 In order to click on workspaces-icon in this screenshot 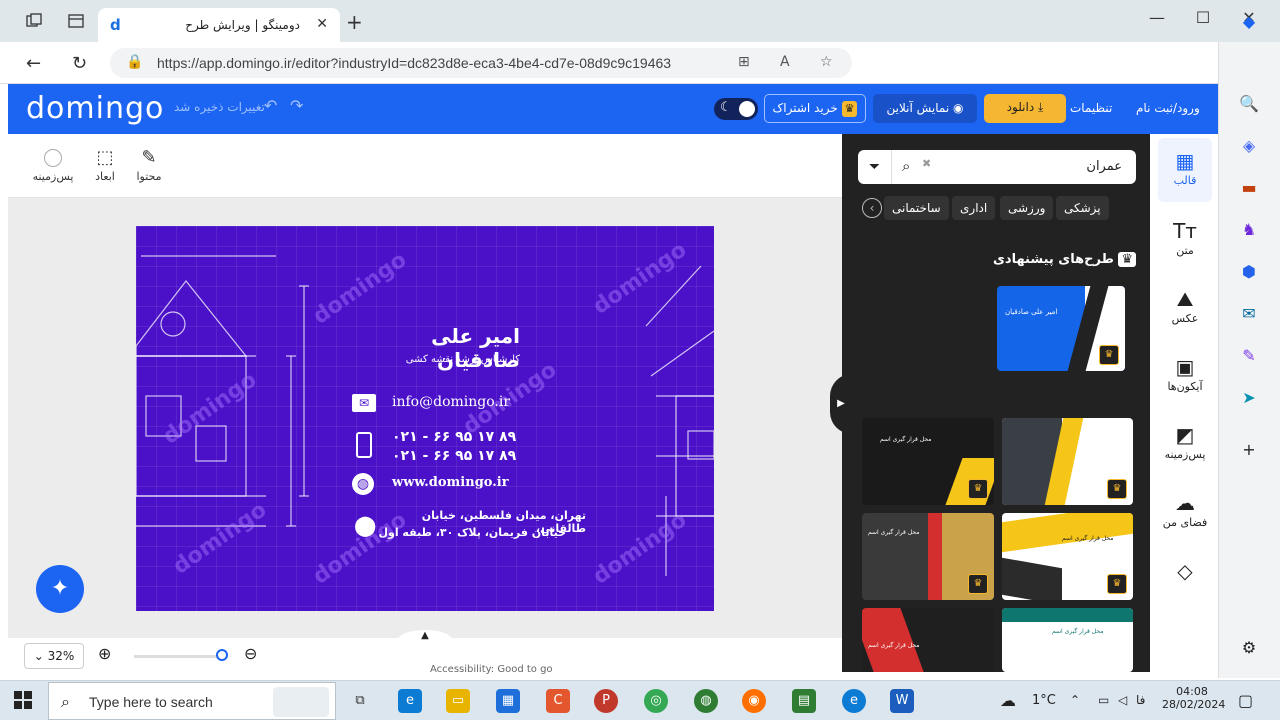, I will do `click(34, 21)`.